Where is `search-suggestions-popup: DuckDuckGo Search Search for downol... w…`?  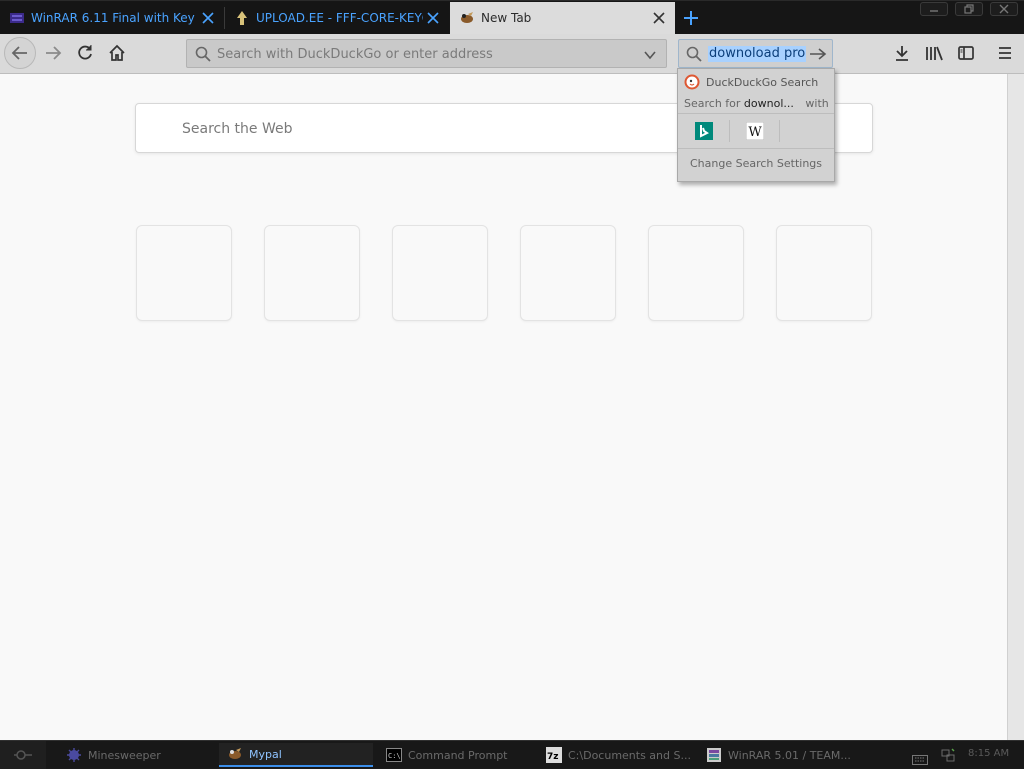 search-suggestions-popup: DuckDuckGo Search Search for downol... w… is located at coordinates (756, 125).